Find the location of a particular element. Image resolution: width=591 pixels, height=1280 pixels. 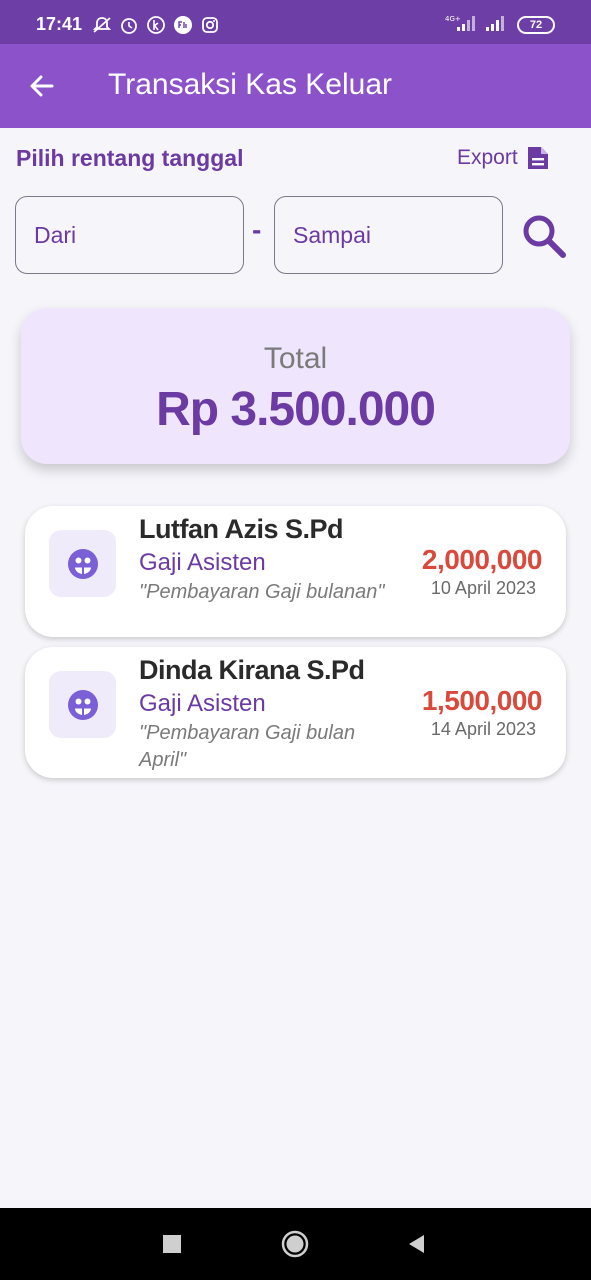

status-icons is located at coordinates (156, 25).